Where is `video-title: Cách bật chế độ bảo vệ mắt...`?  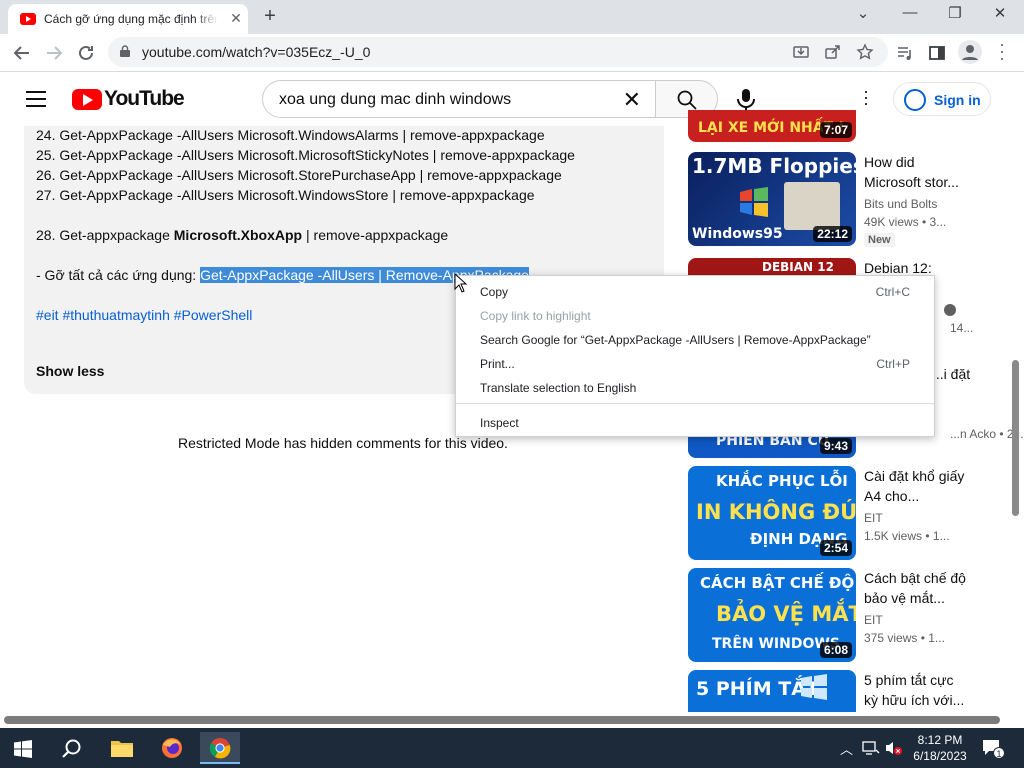 video-title: Cách bật chế độ bảo vệ mắt... is located at coordinates (916, 588).